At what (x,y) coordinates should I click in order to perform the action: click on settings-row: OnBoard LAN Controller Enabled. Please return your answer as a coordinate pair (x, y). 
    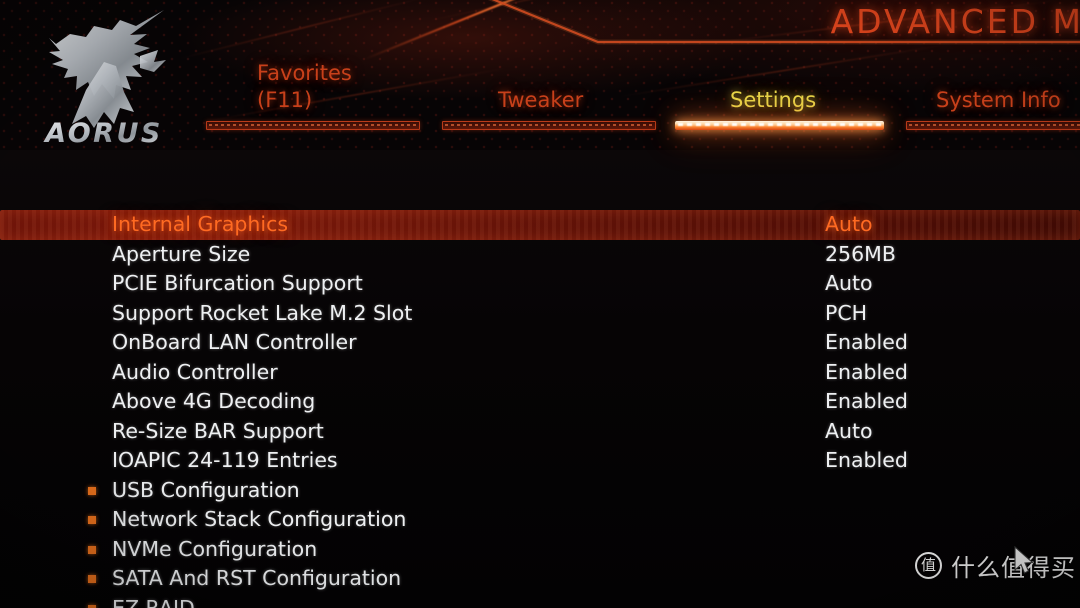
    Looking at the image, I should click on (540, 343).